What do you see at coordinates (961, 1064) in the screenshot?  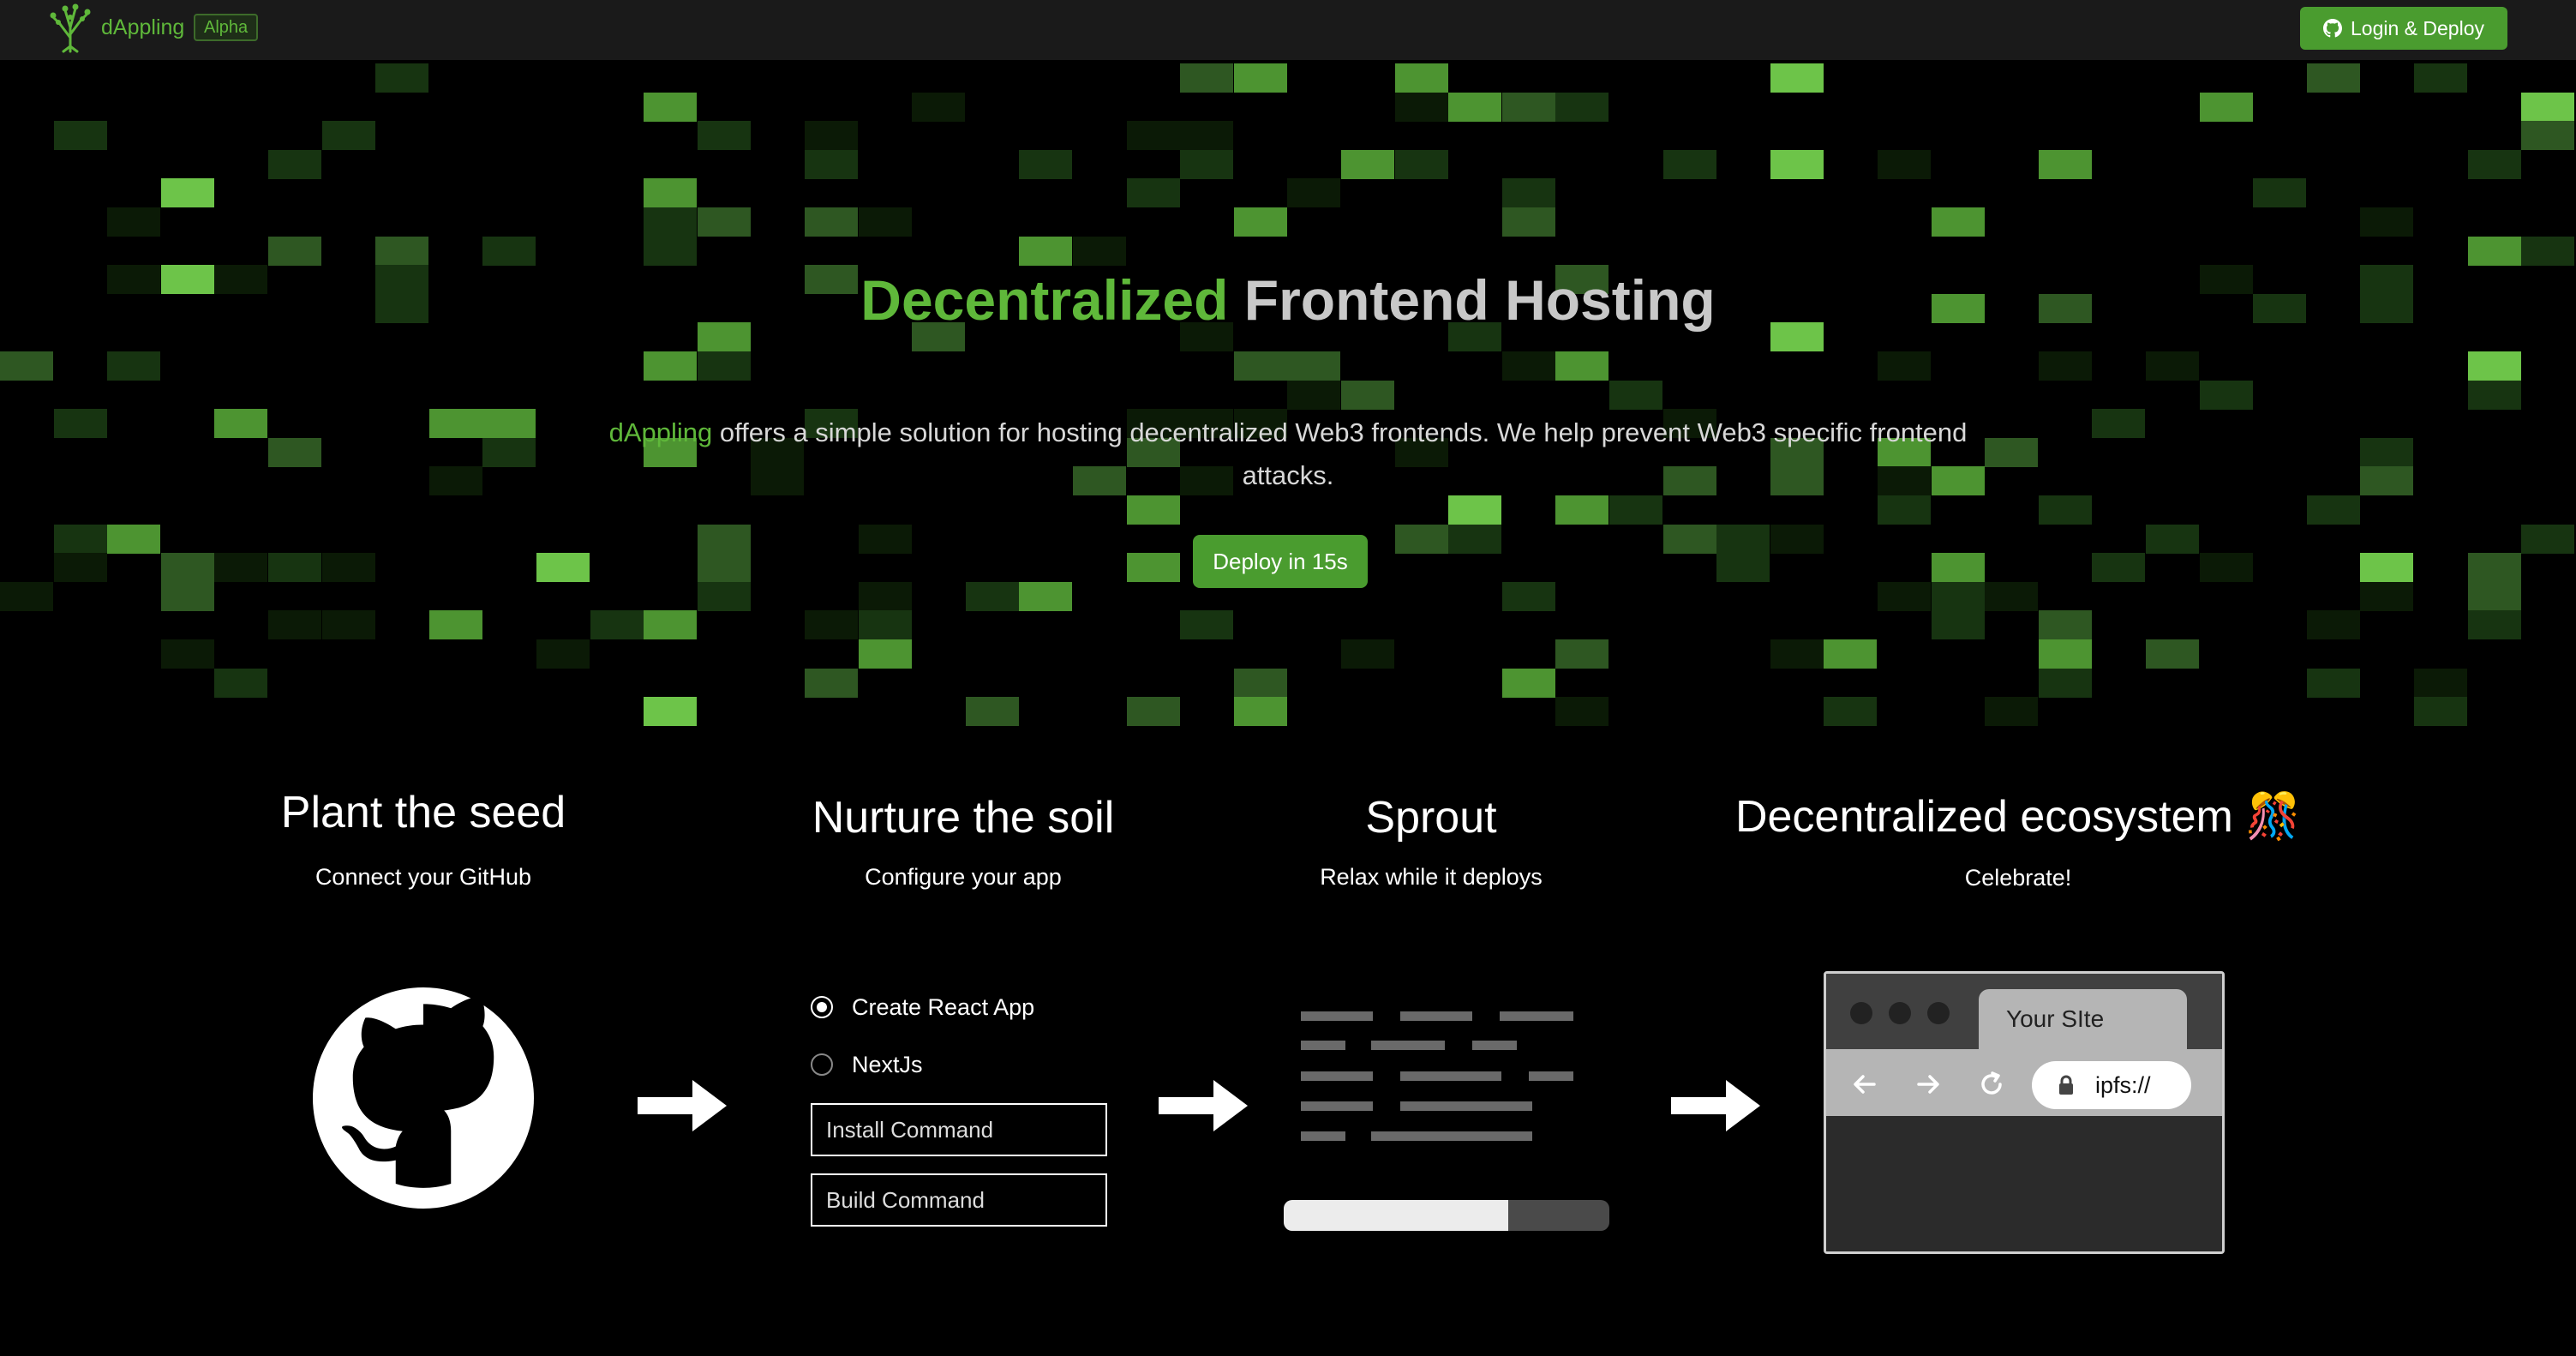 I see `radio-nextjs: NextJs` at bounding box center [961, 1064].